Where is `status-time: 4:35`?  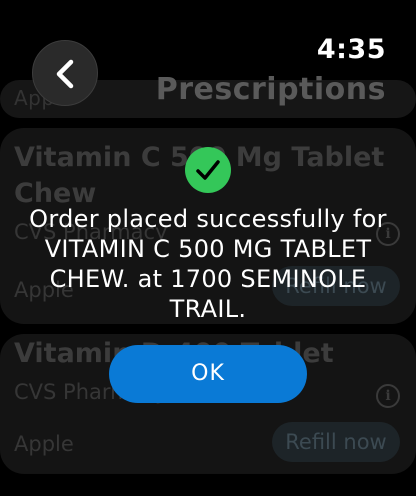
status-time: 4:35 is located at coordinates (351, 49).